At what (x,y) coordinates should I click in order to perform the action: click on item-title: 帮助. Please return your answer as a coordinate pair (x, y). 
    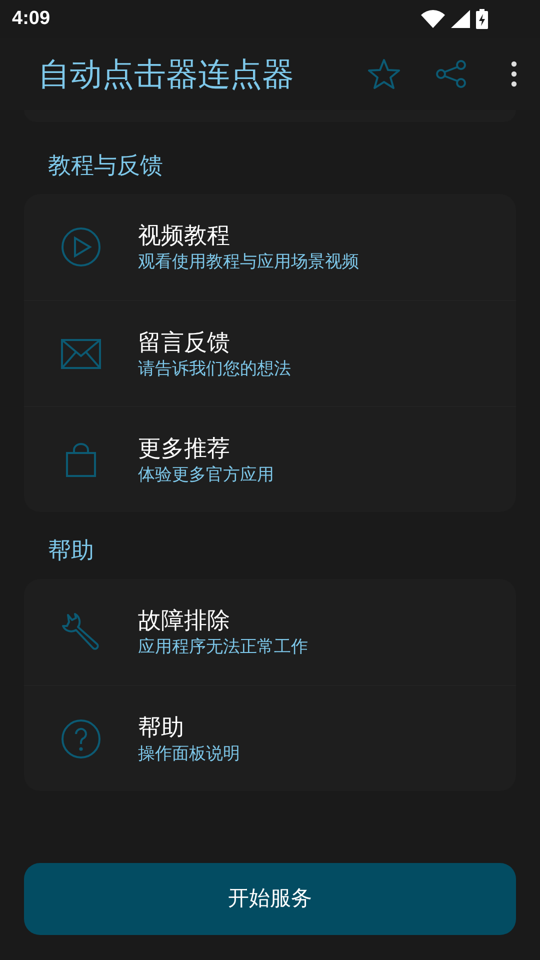
    Looking at the image, I should click on (161, 727).